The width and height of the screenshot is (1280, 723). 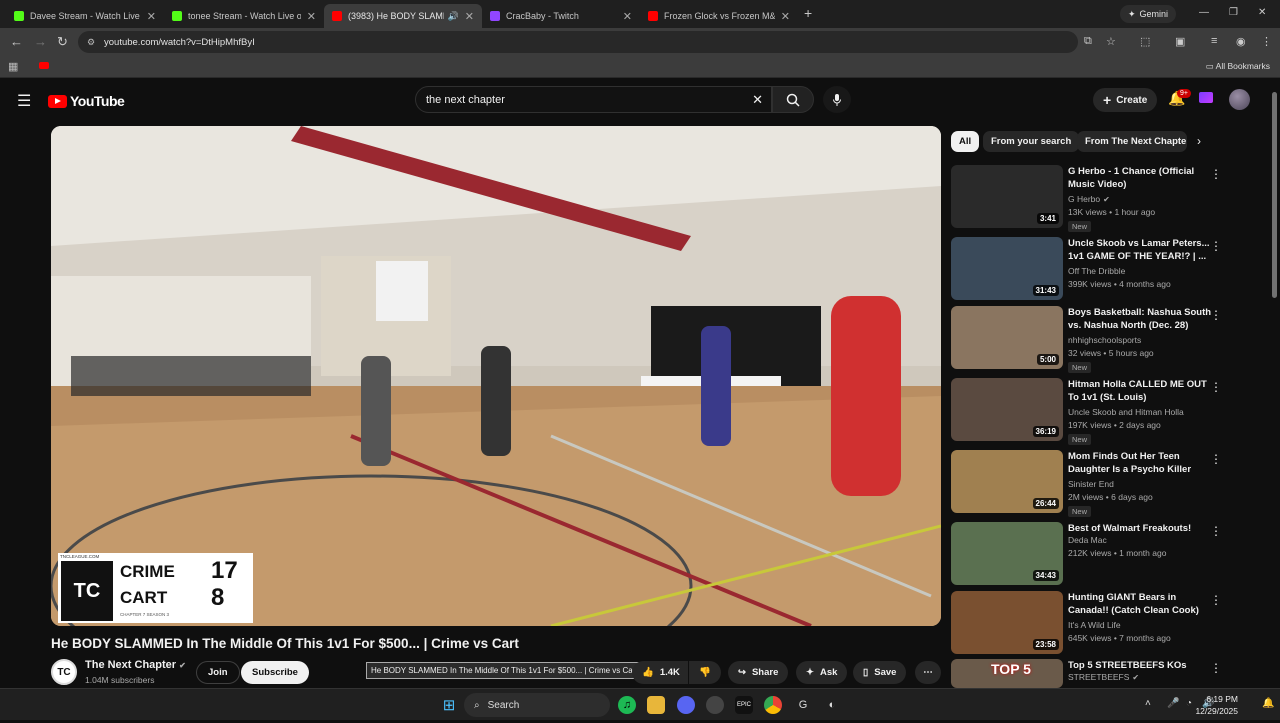 What do you see at coordinates (803, 705) in the screenshot?
I see `app-g-icon: G` at bounding box center [803, 705].